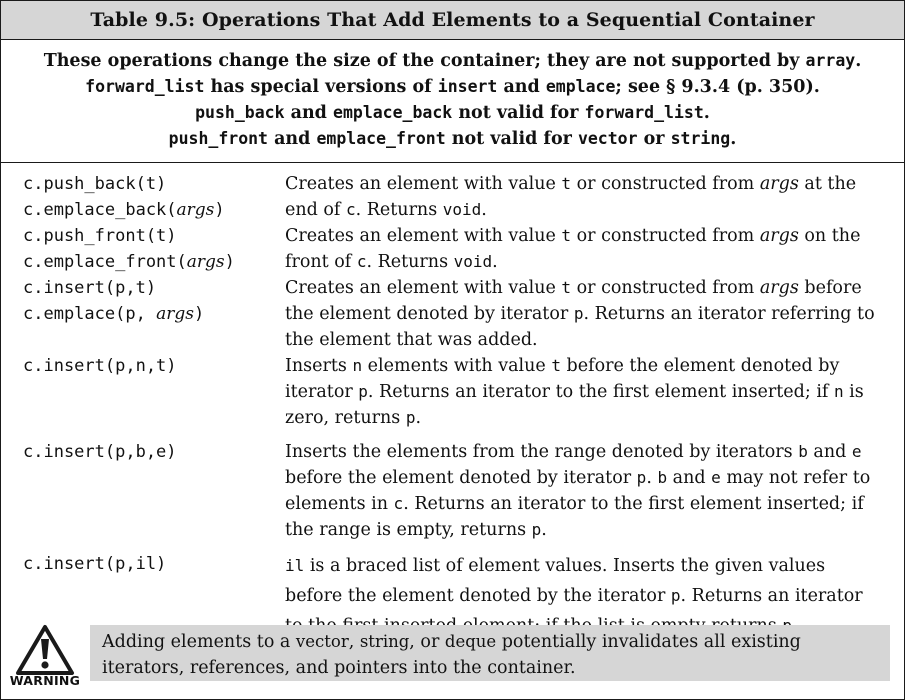 This screenshot has height=700, width=905. Describe the element at coordinates (580, 86) in the screenshot. I see `note-code: emplace` at that location.